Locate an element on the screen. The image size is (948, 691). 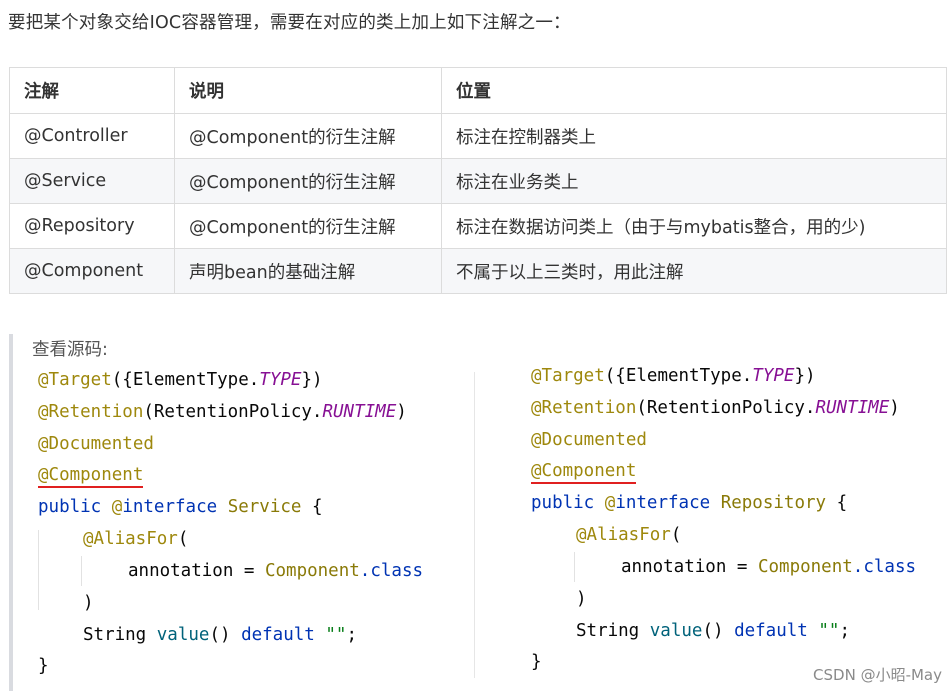
table-row: @Service @Component的衍生注解 标注在业务类上 is located at coordinates (478, 181).